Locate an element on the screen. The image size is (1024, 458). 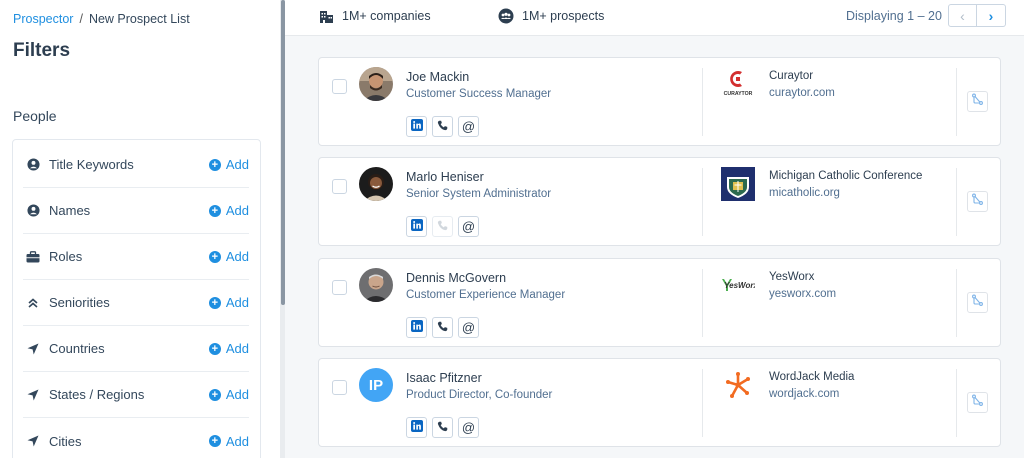
filter-label: States / Regions is located at coordinates (97, 394).